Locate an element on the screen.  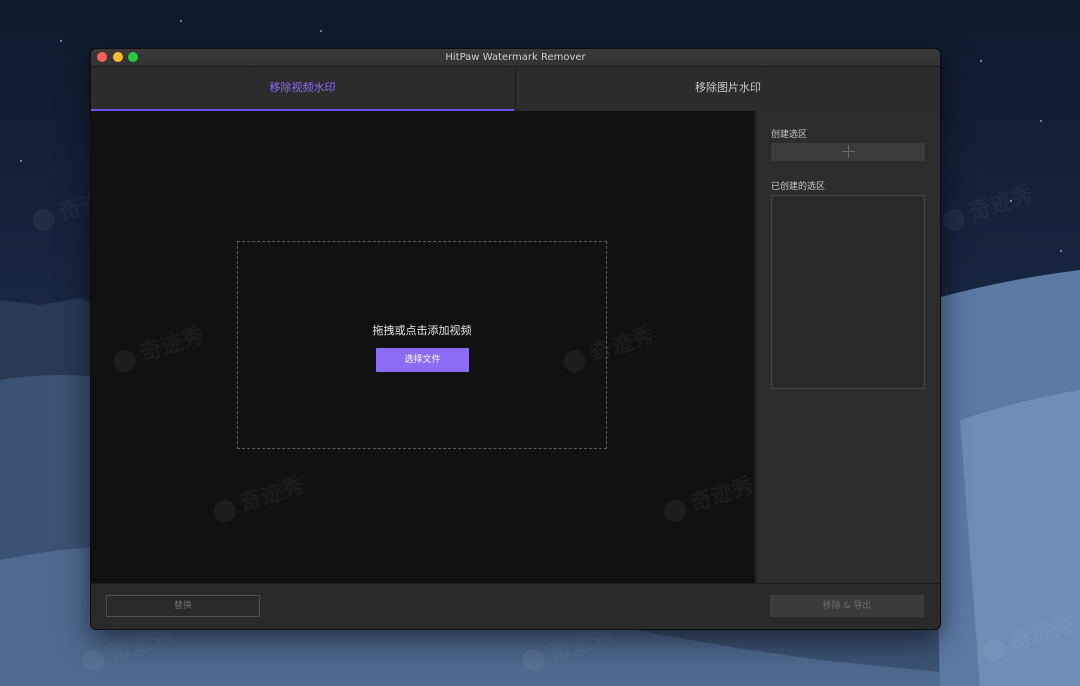
drop-zone: 拖拽或点击添加视频 选择文件 is located at coordinates (422, 345).